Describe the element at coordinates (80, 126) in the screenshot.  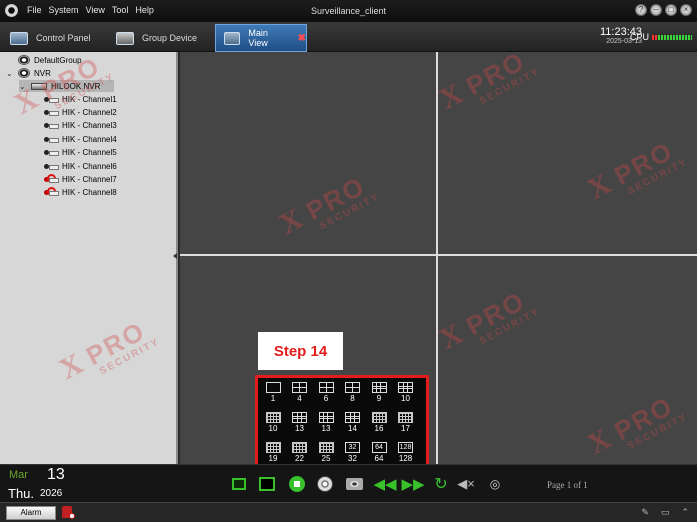
I see `tree-node-channel: HIK - Channel3` at that location.